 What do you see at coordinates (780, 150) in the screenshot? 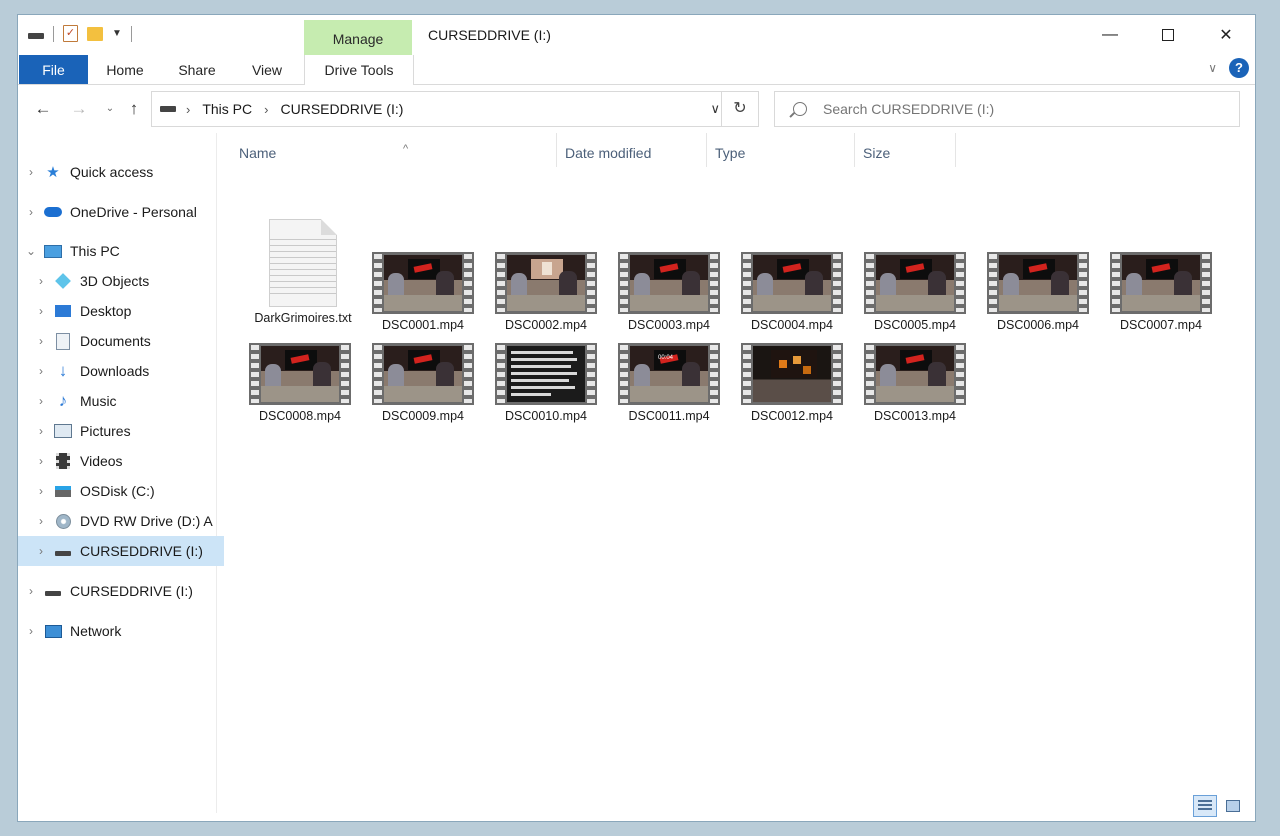
I see `column-header-type: Type` at bounding box center [780, 150].